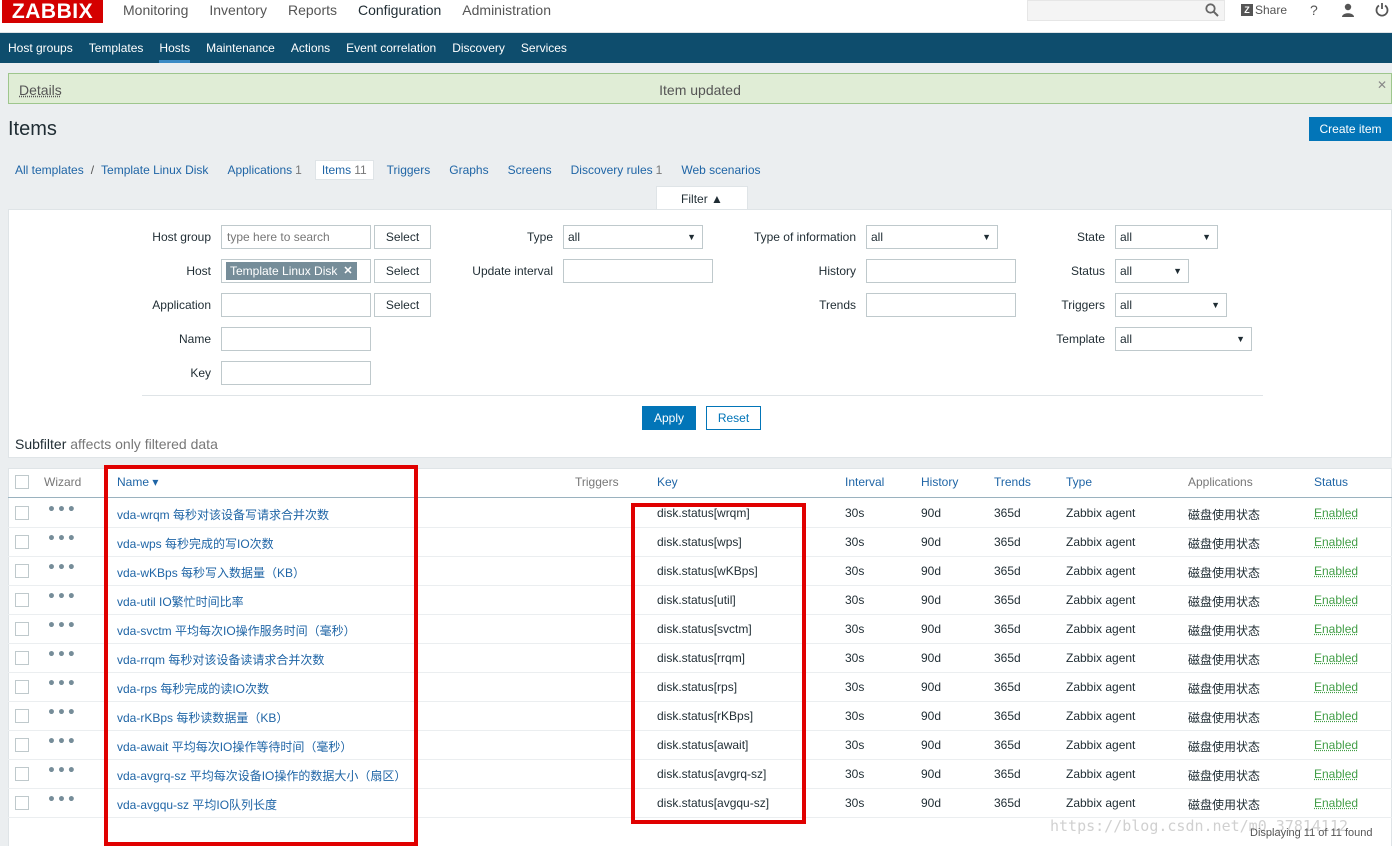 The height and width of the screenshot is (846, 1392). What do you see at coordinates (864, 482) in the screenshot?
I see `col-interval-sort: Interval` at bounding box center [864, 482].